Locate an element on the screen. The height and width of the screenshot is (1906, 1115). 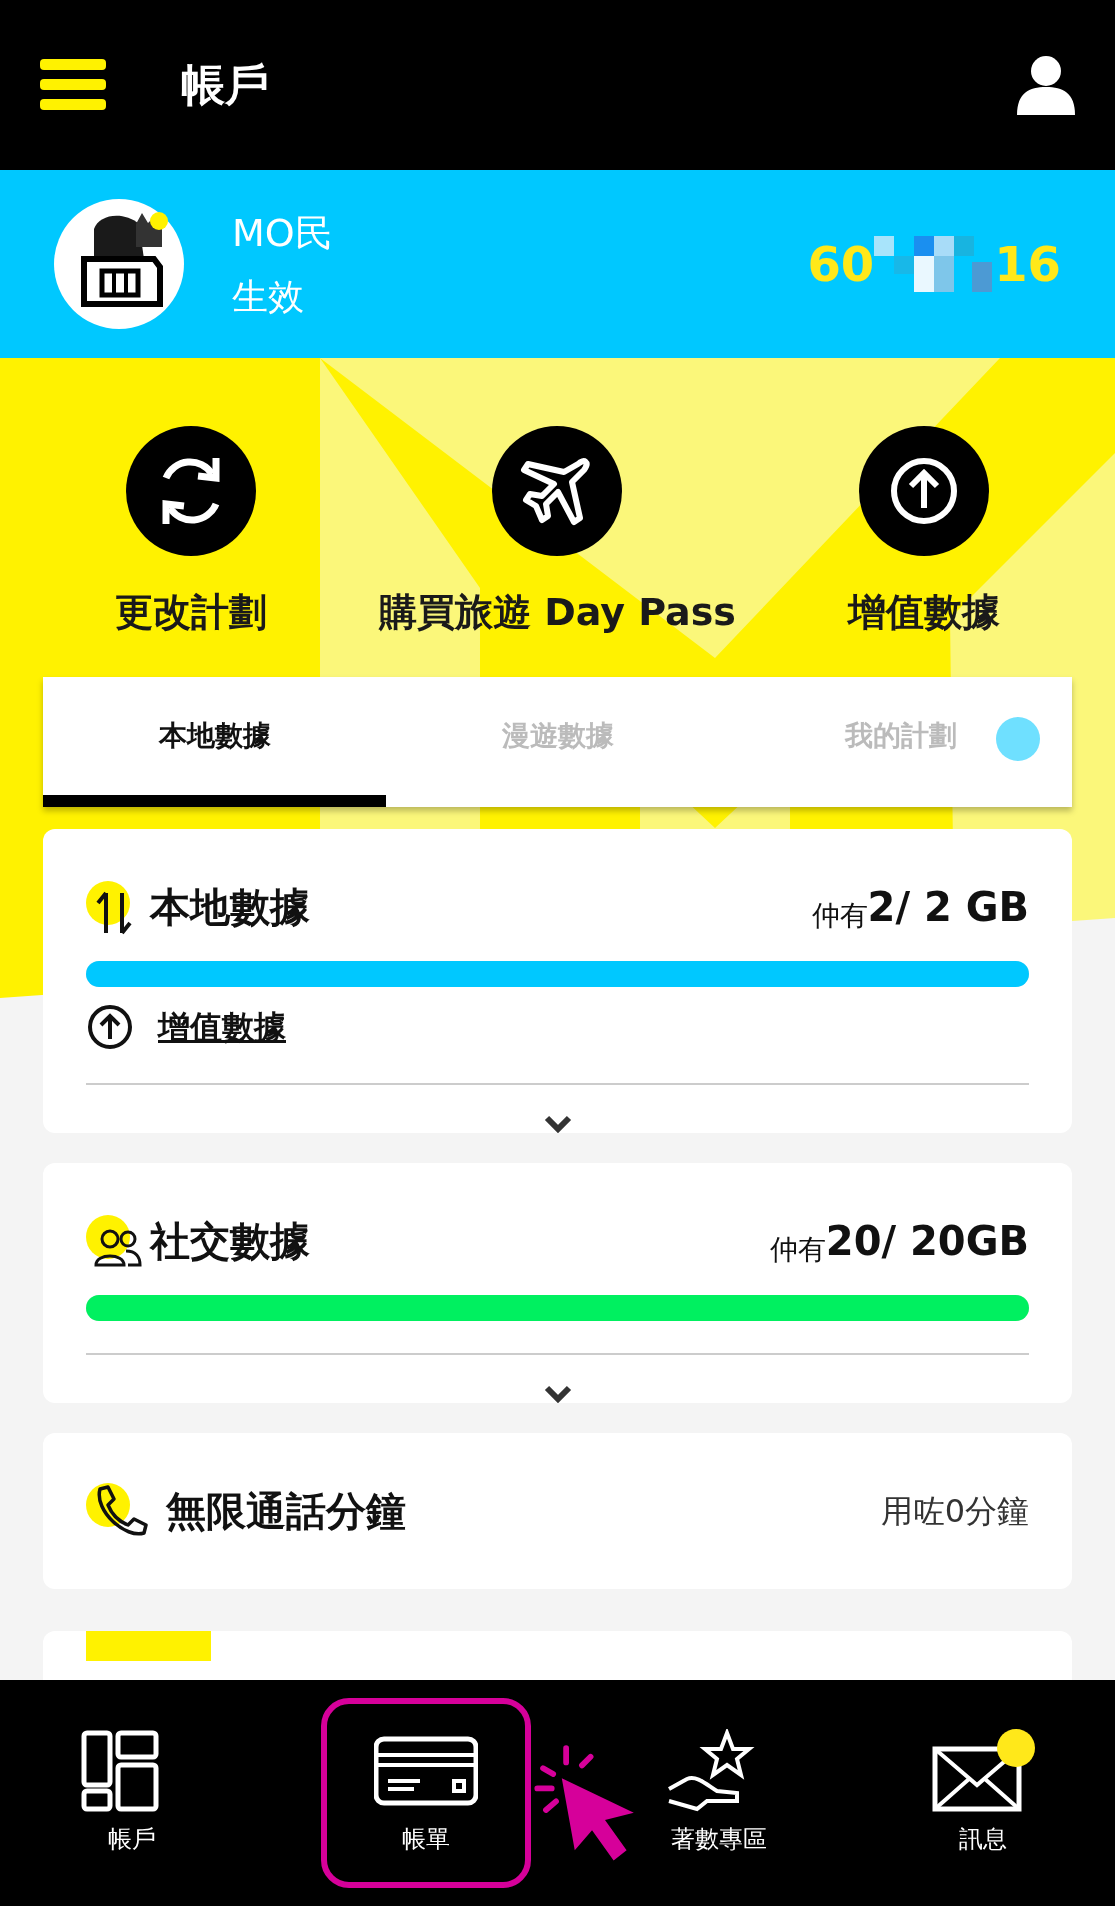
airplane-icon is located at coordinates (557, 491).